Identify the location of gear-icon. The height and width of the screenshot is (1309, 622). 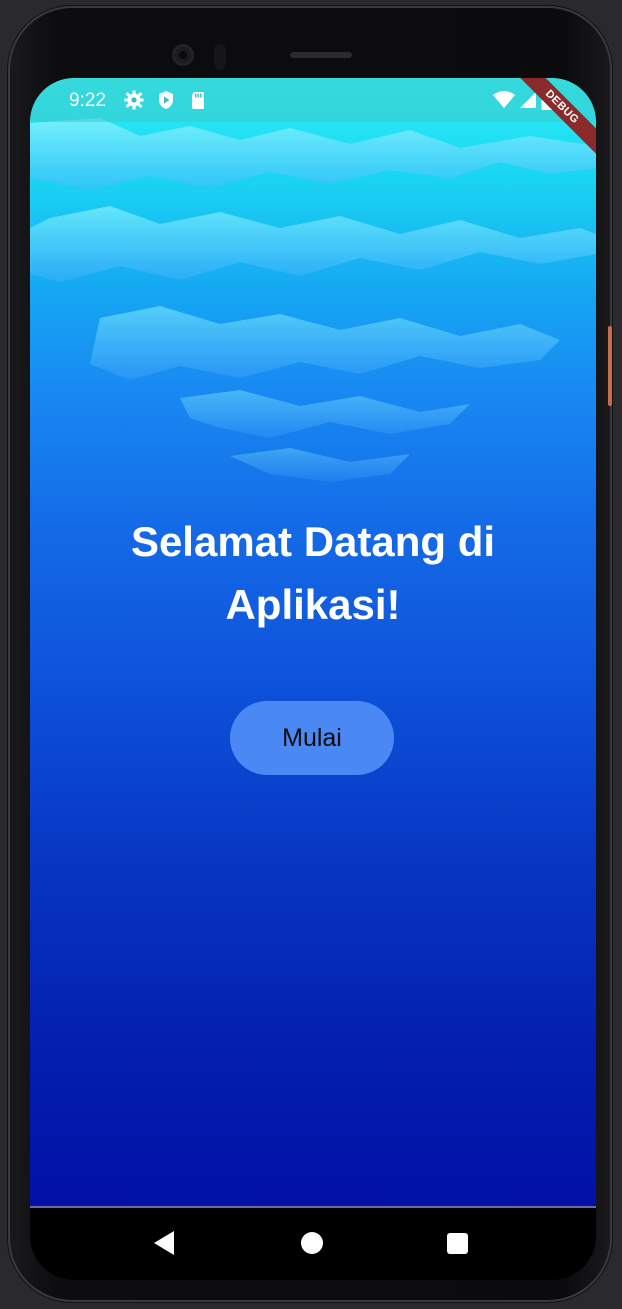
(134, 100).